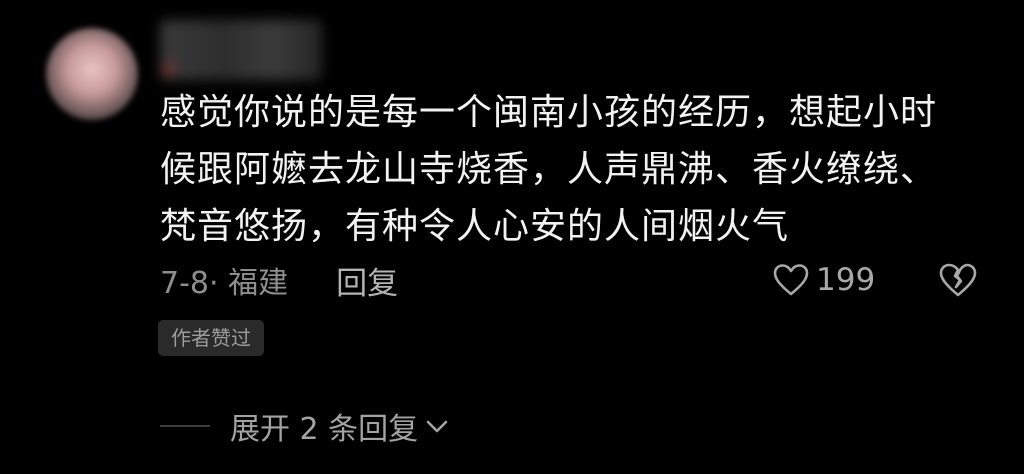 This screenshot has width=1024, height=474. I want to click on expand-replies-label: 展开 2 条回复, so click(324, 429).